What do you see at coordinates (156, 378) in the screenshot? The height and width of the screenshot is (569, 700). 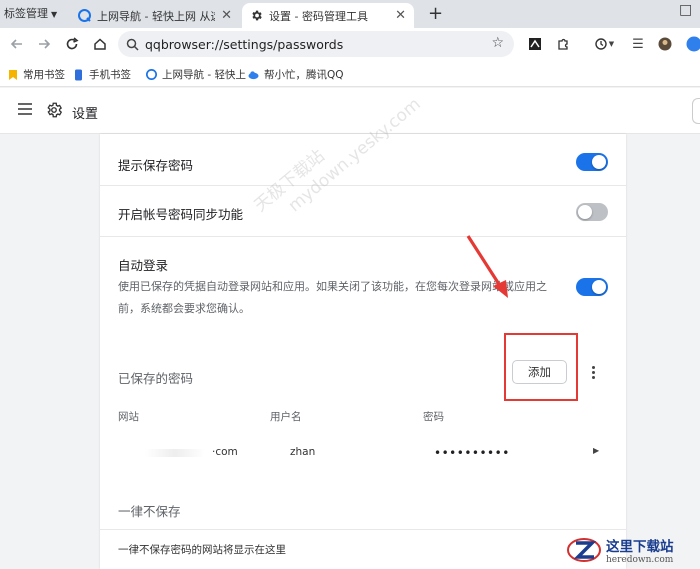 I see `saved-passwords-title: 已保存的密码` at bounding box center [156, 378].